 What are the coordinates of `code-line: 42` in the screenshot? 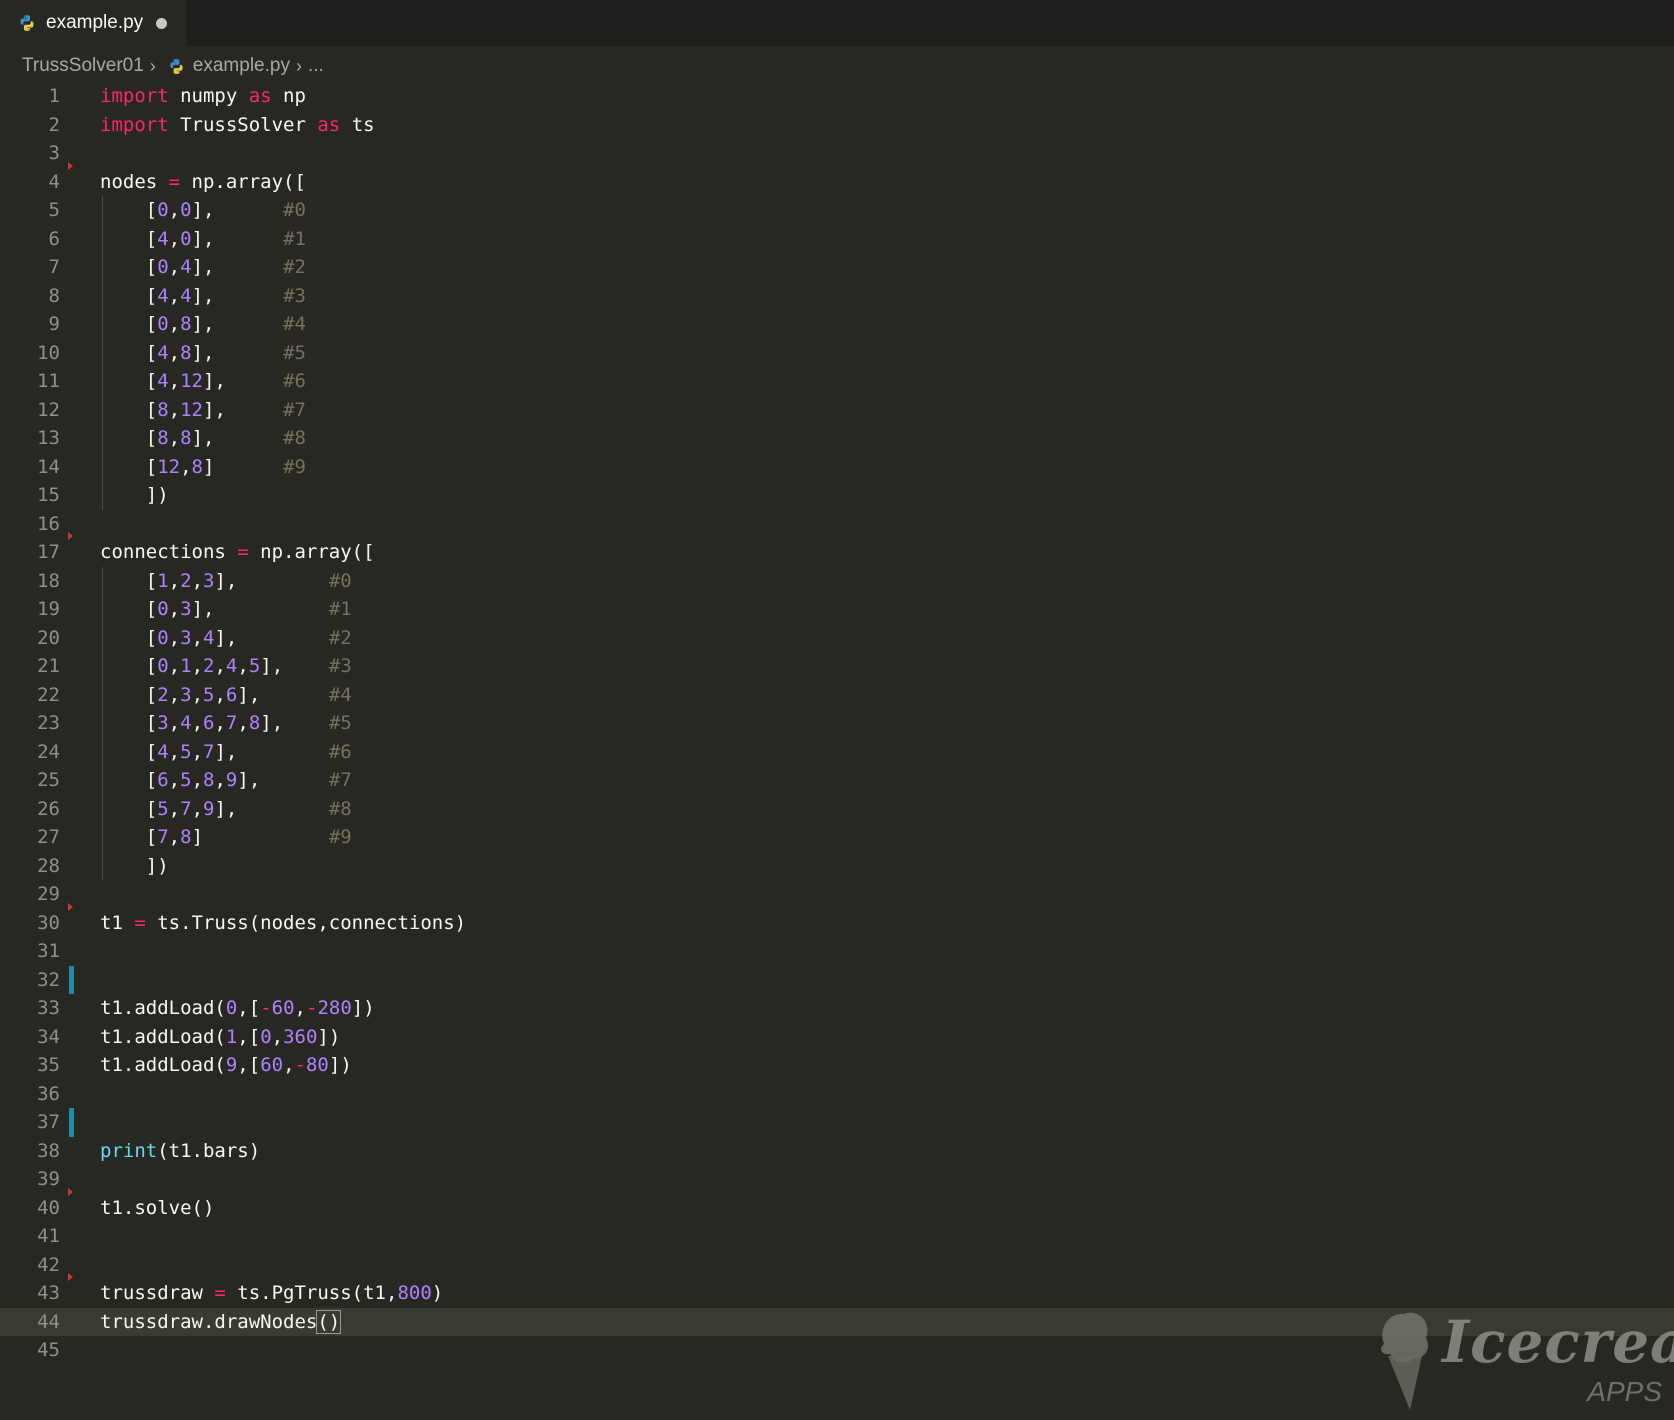 It's located at (837, 1265).